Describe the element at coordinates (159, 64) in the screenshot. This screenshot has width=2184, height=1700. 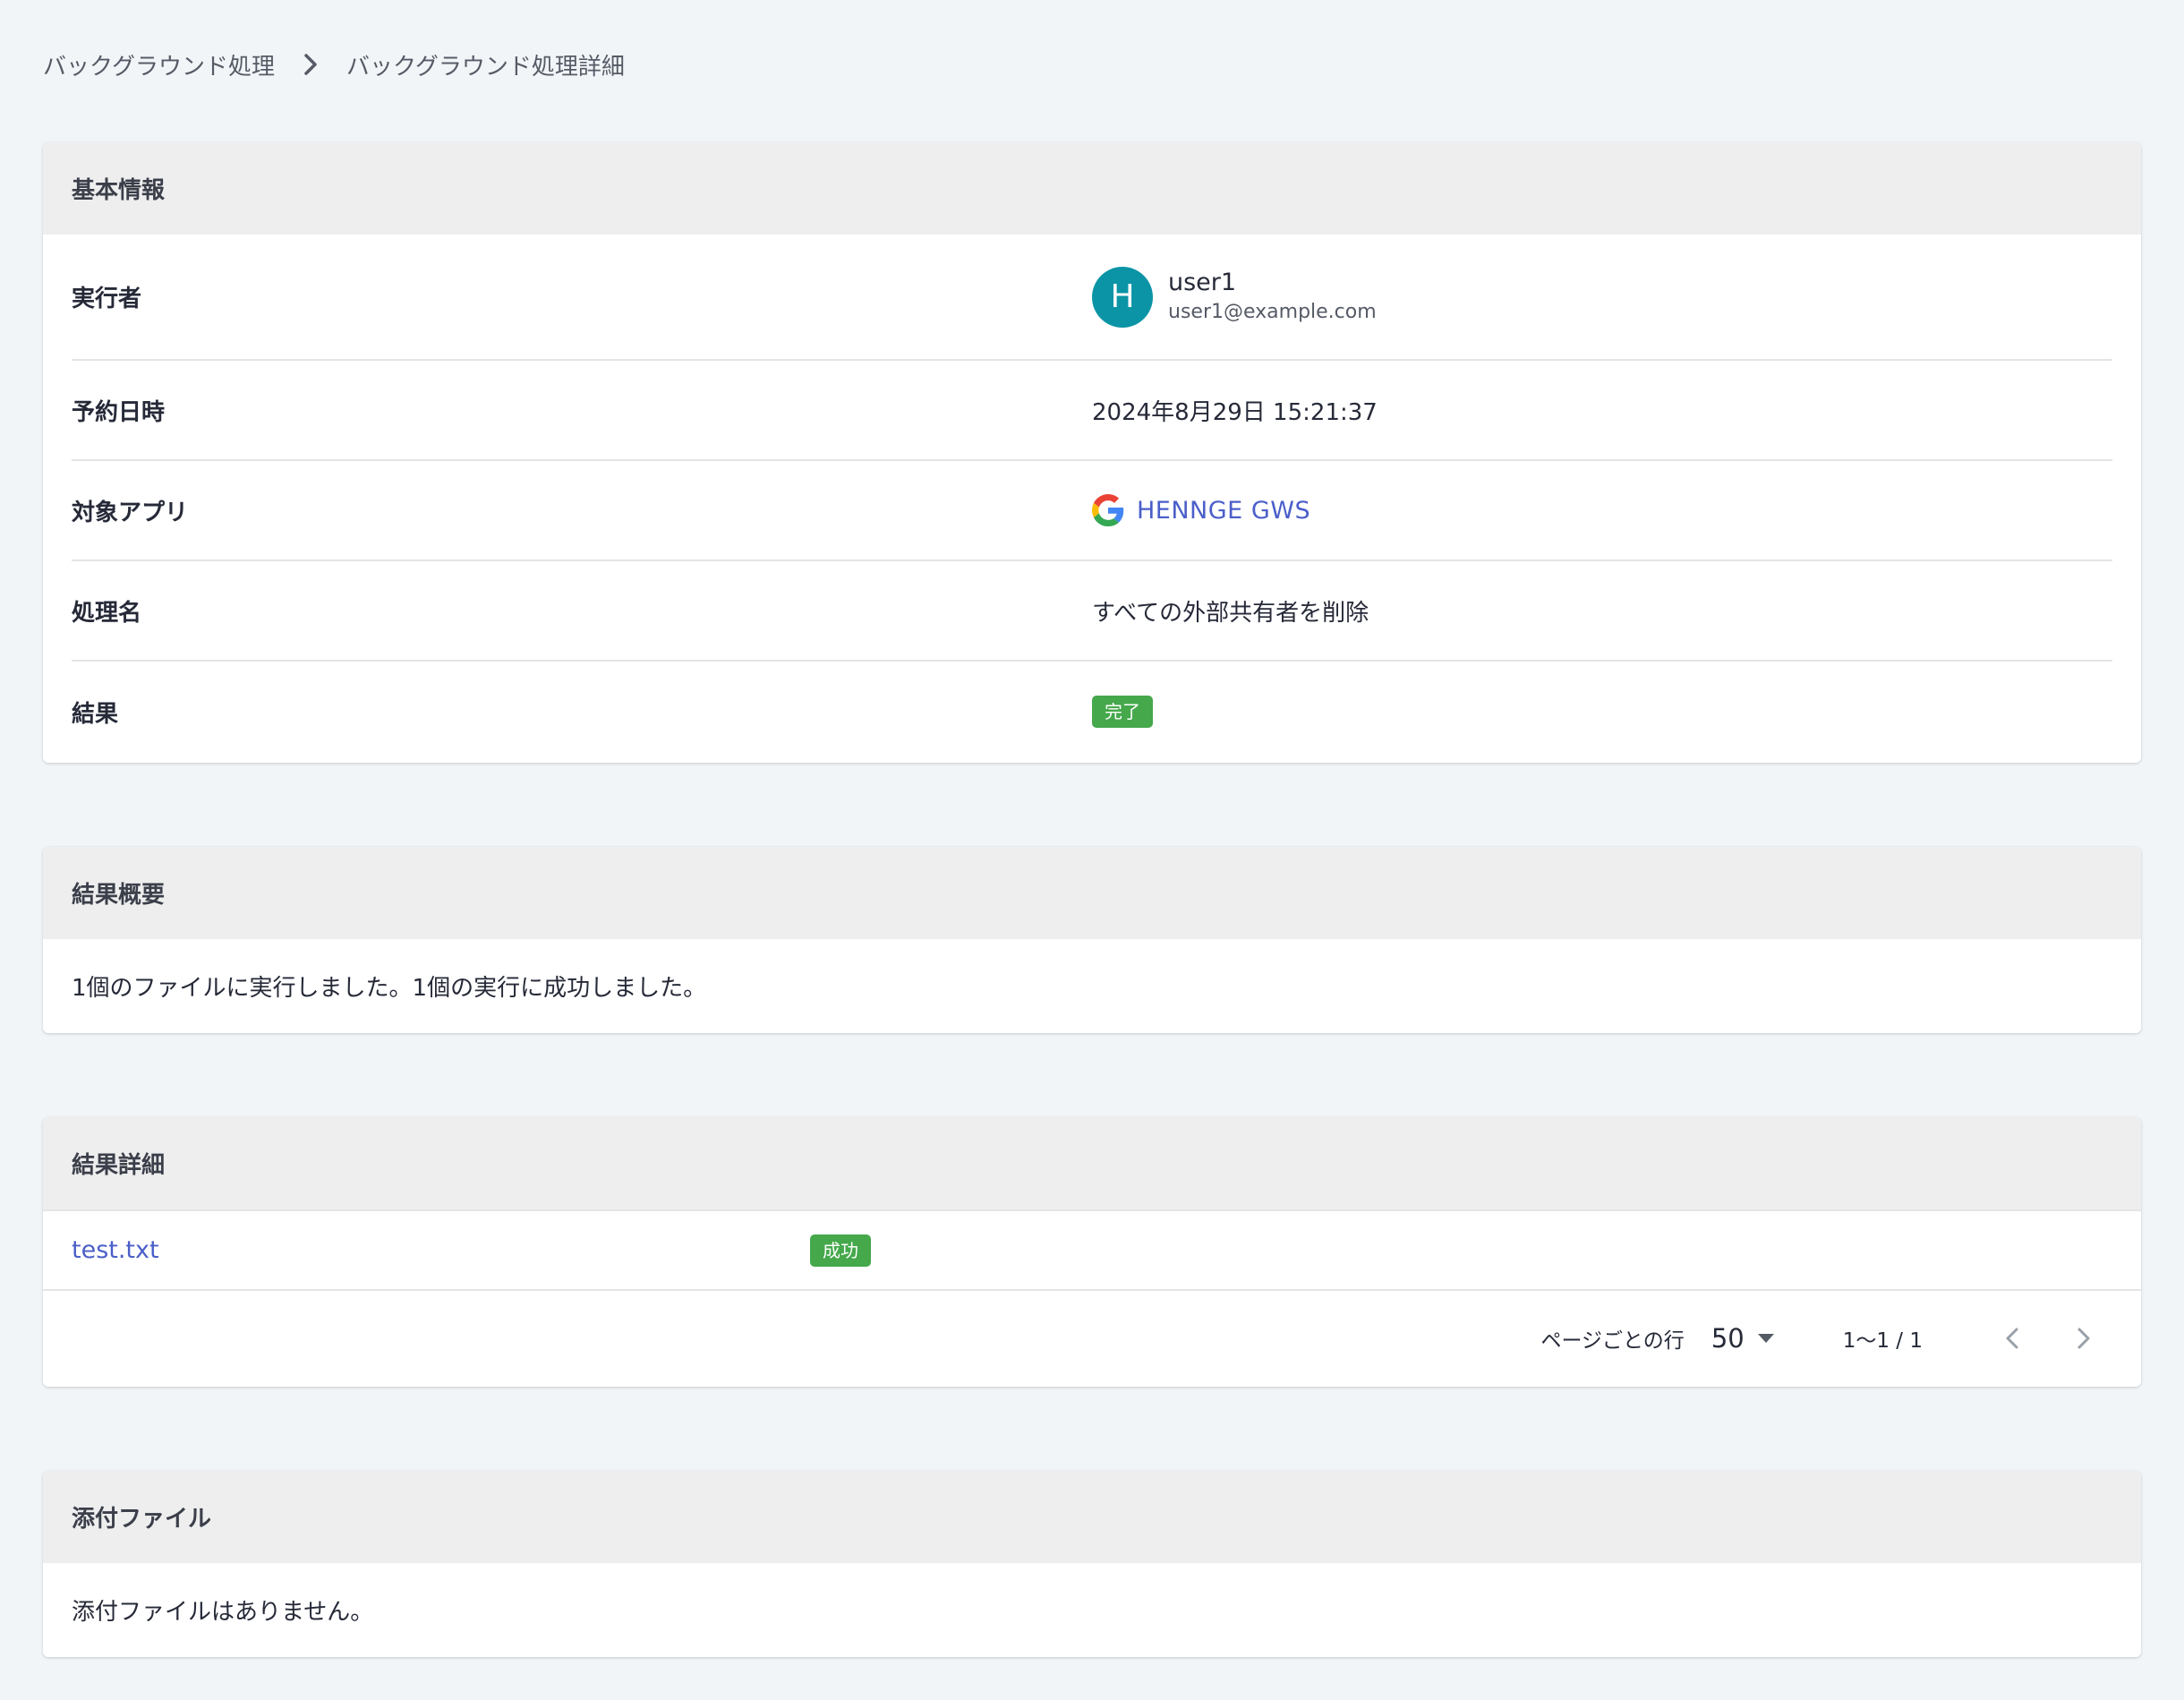
I see `breadcrumb-parent-link: バックグラウンド処理` at that location.